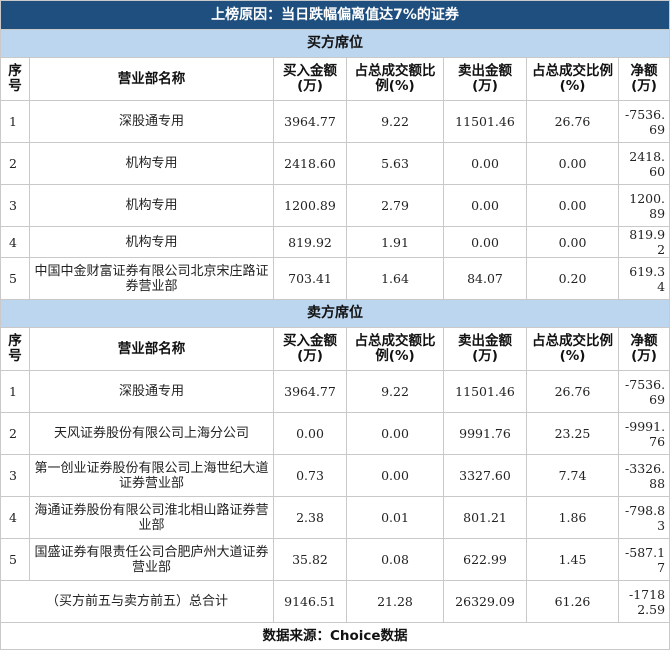 This screenshot has width=670, height=654. What do you see at coordinates (310, 205) in the screenshot?
I see `cell-buy: 1200.89` at bounding box center [310, 205].